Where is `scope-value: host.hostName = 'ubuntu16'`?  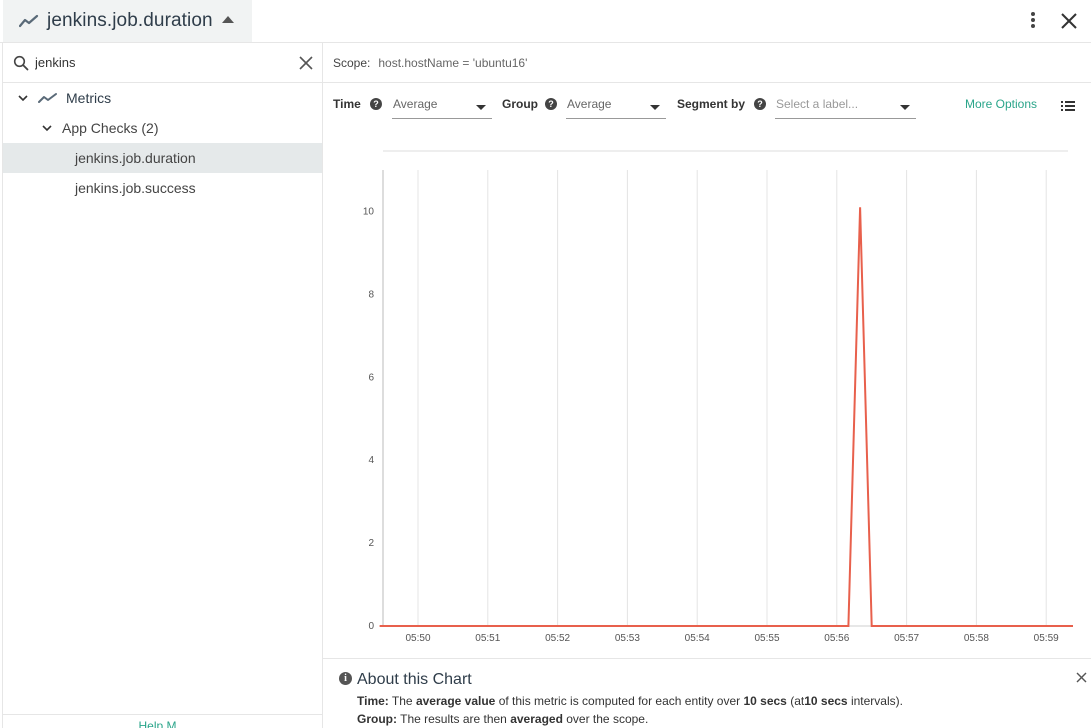
scope-value: host.hostName = 'ubuntu16' is located at coordinates (452, 63).